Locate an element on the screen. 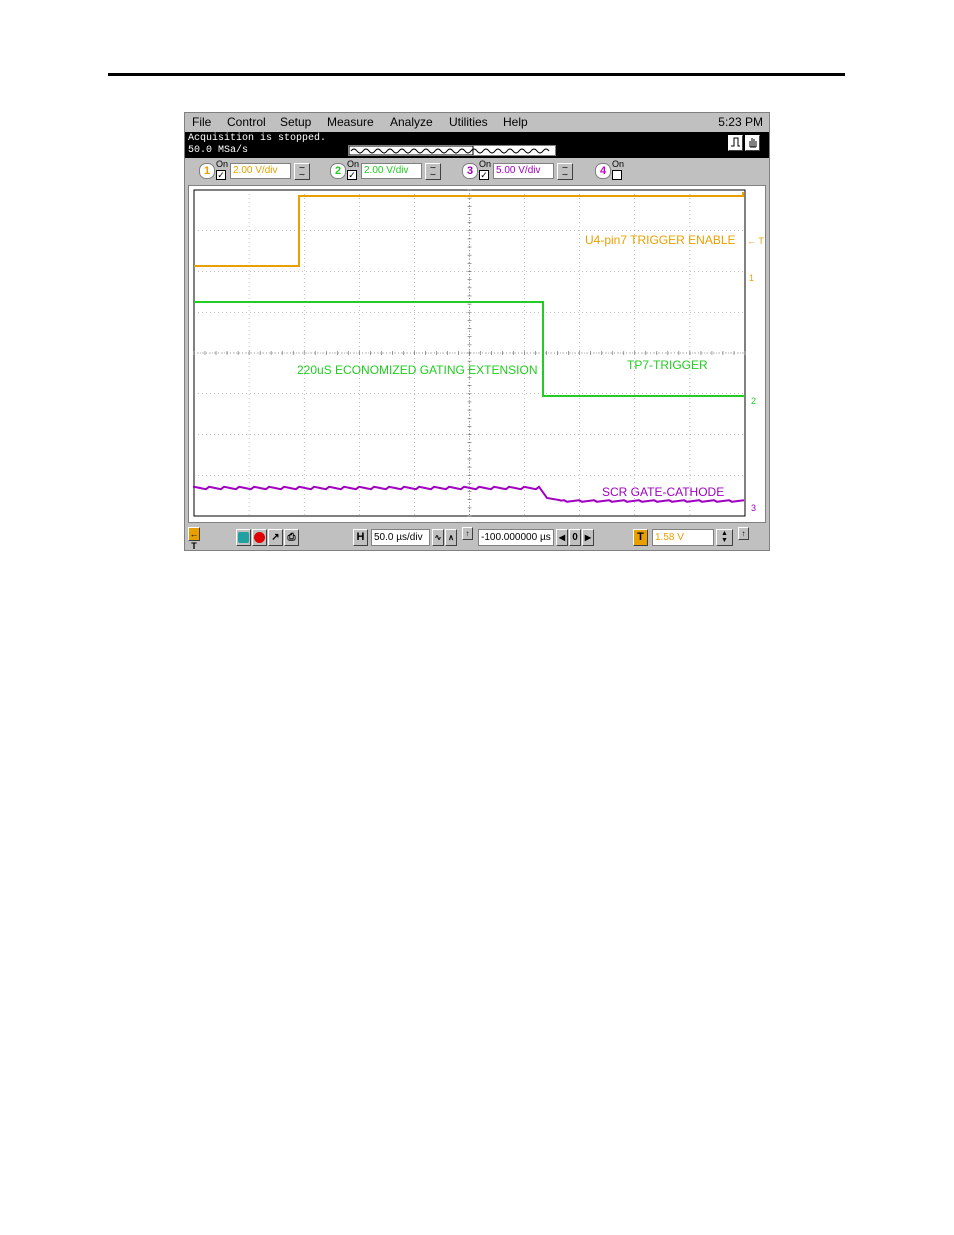 The image size is (954, 1235). horizontal-button: H is located at coordinates (360, 537).